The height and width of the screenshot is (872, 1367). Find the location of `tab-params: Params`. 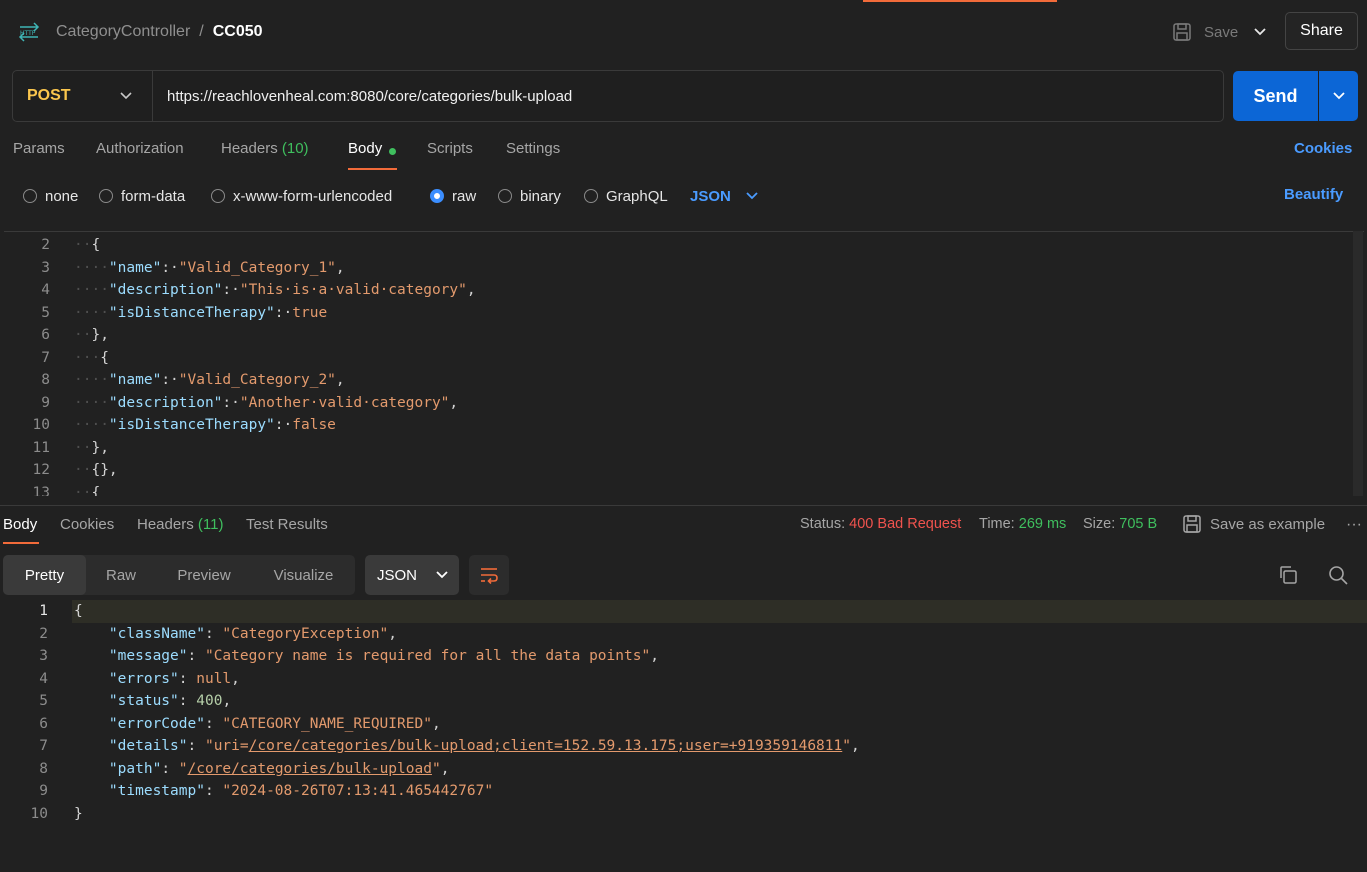

tab-params: Params is located at coordinates (39, 151).